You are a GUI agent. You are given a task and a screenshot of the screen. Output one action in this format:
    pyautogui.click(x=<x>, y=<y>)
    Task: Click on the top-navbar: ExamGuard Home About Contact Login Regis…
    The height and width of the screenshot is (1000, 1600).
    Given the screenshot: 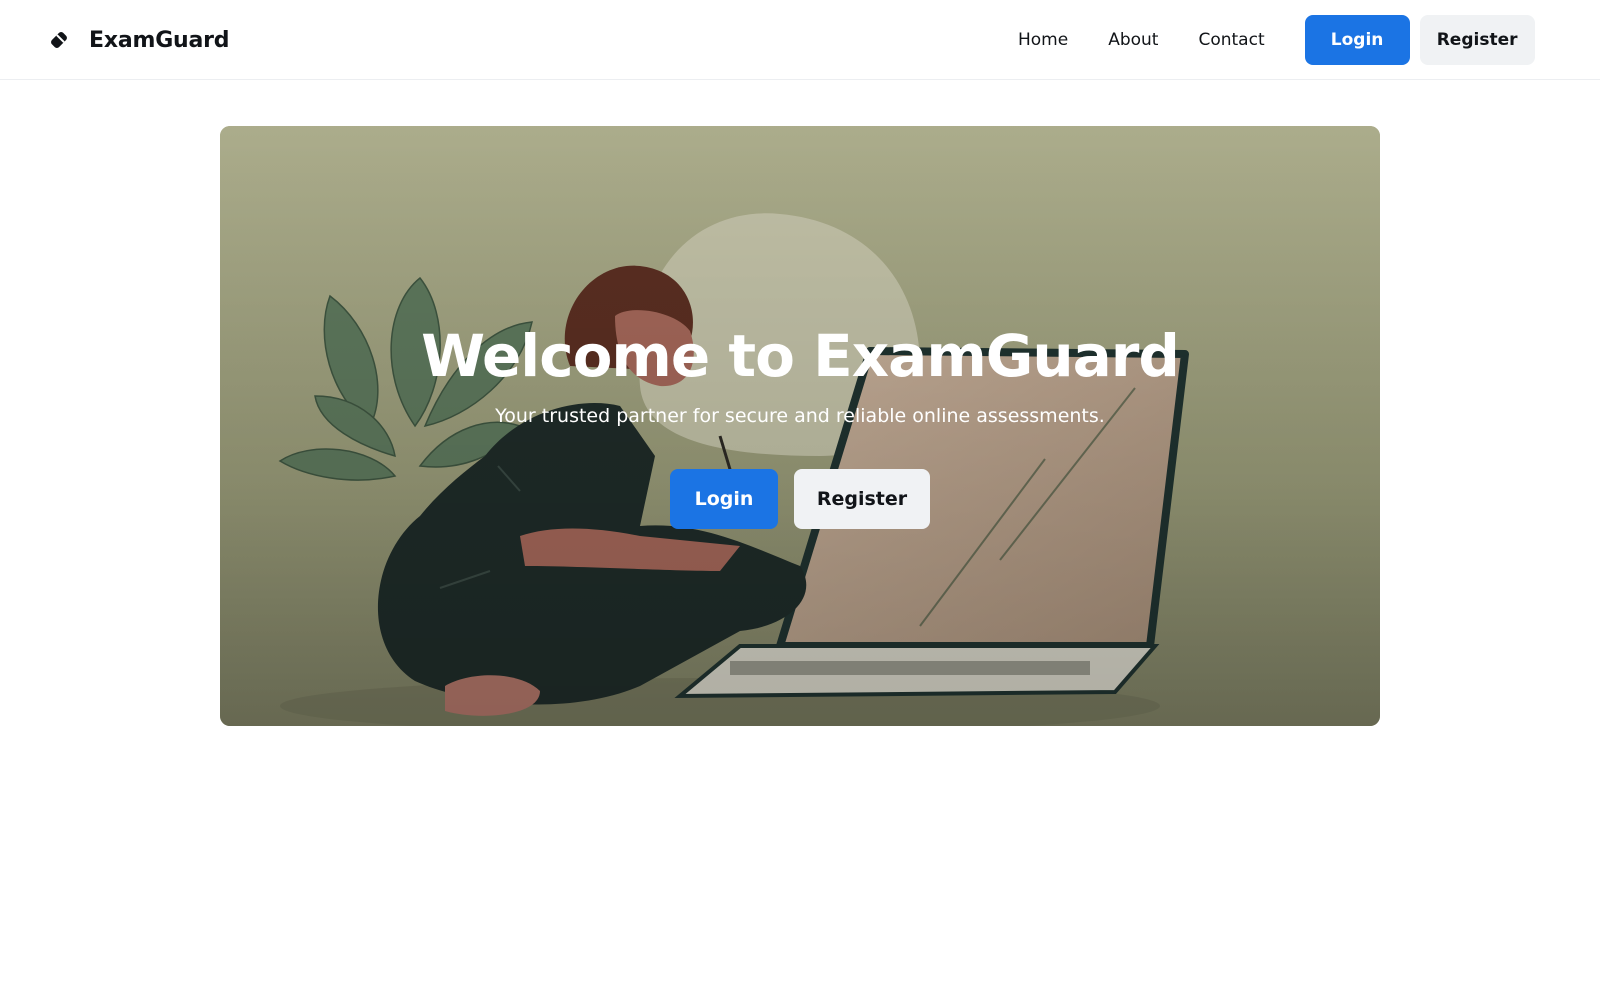 What is the action you would take?
    pyautogui.click(x=800, y=40)
    